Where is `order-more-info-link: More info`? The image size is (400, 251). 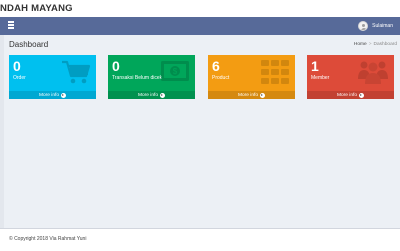
order-more-info-link: More info is located at coordinates (52, 95).